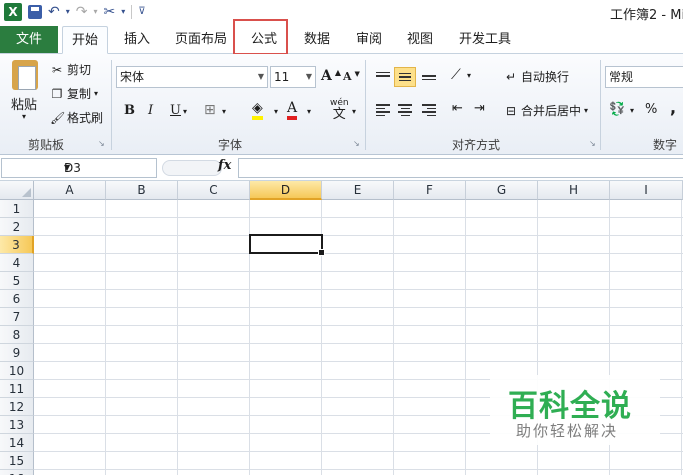 The width and height of the screenshot is (683, 475). I want to click on tab-developer: 开发工具, so click(485, 40).